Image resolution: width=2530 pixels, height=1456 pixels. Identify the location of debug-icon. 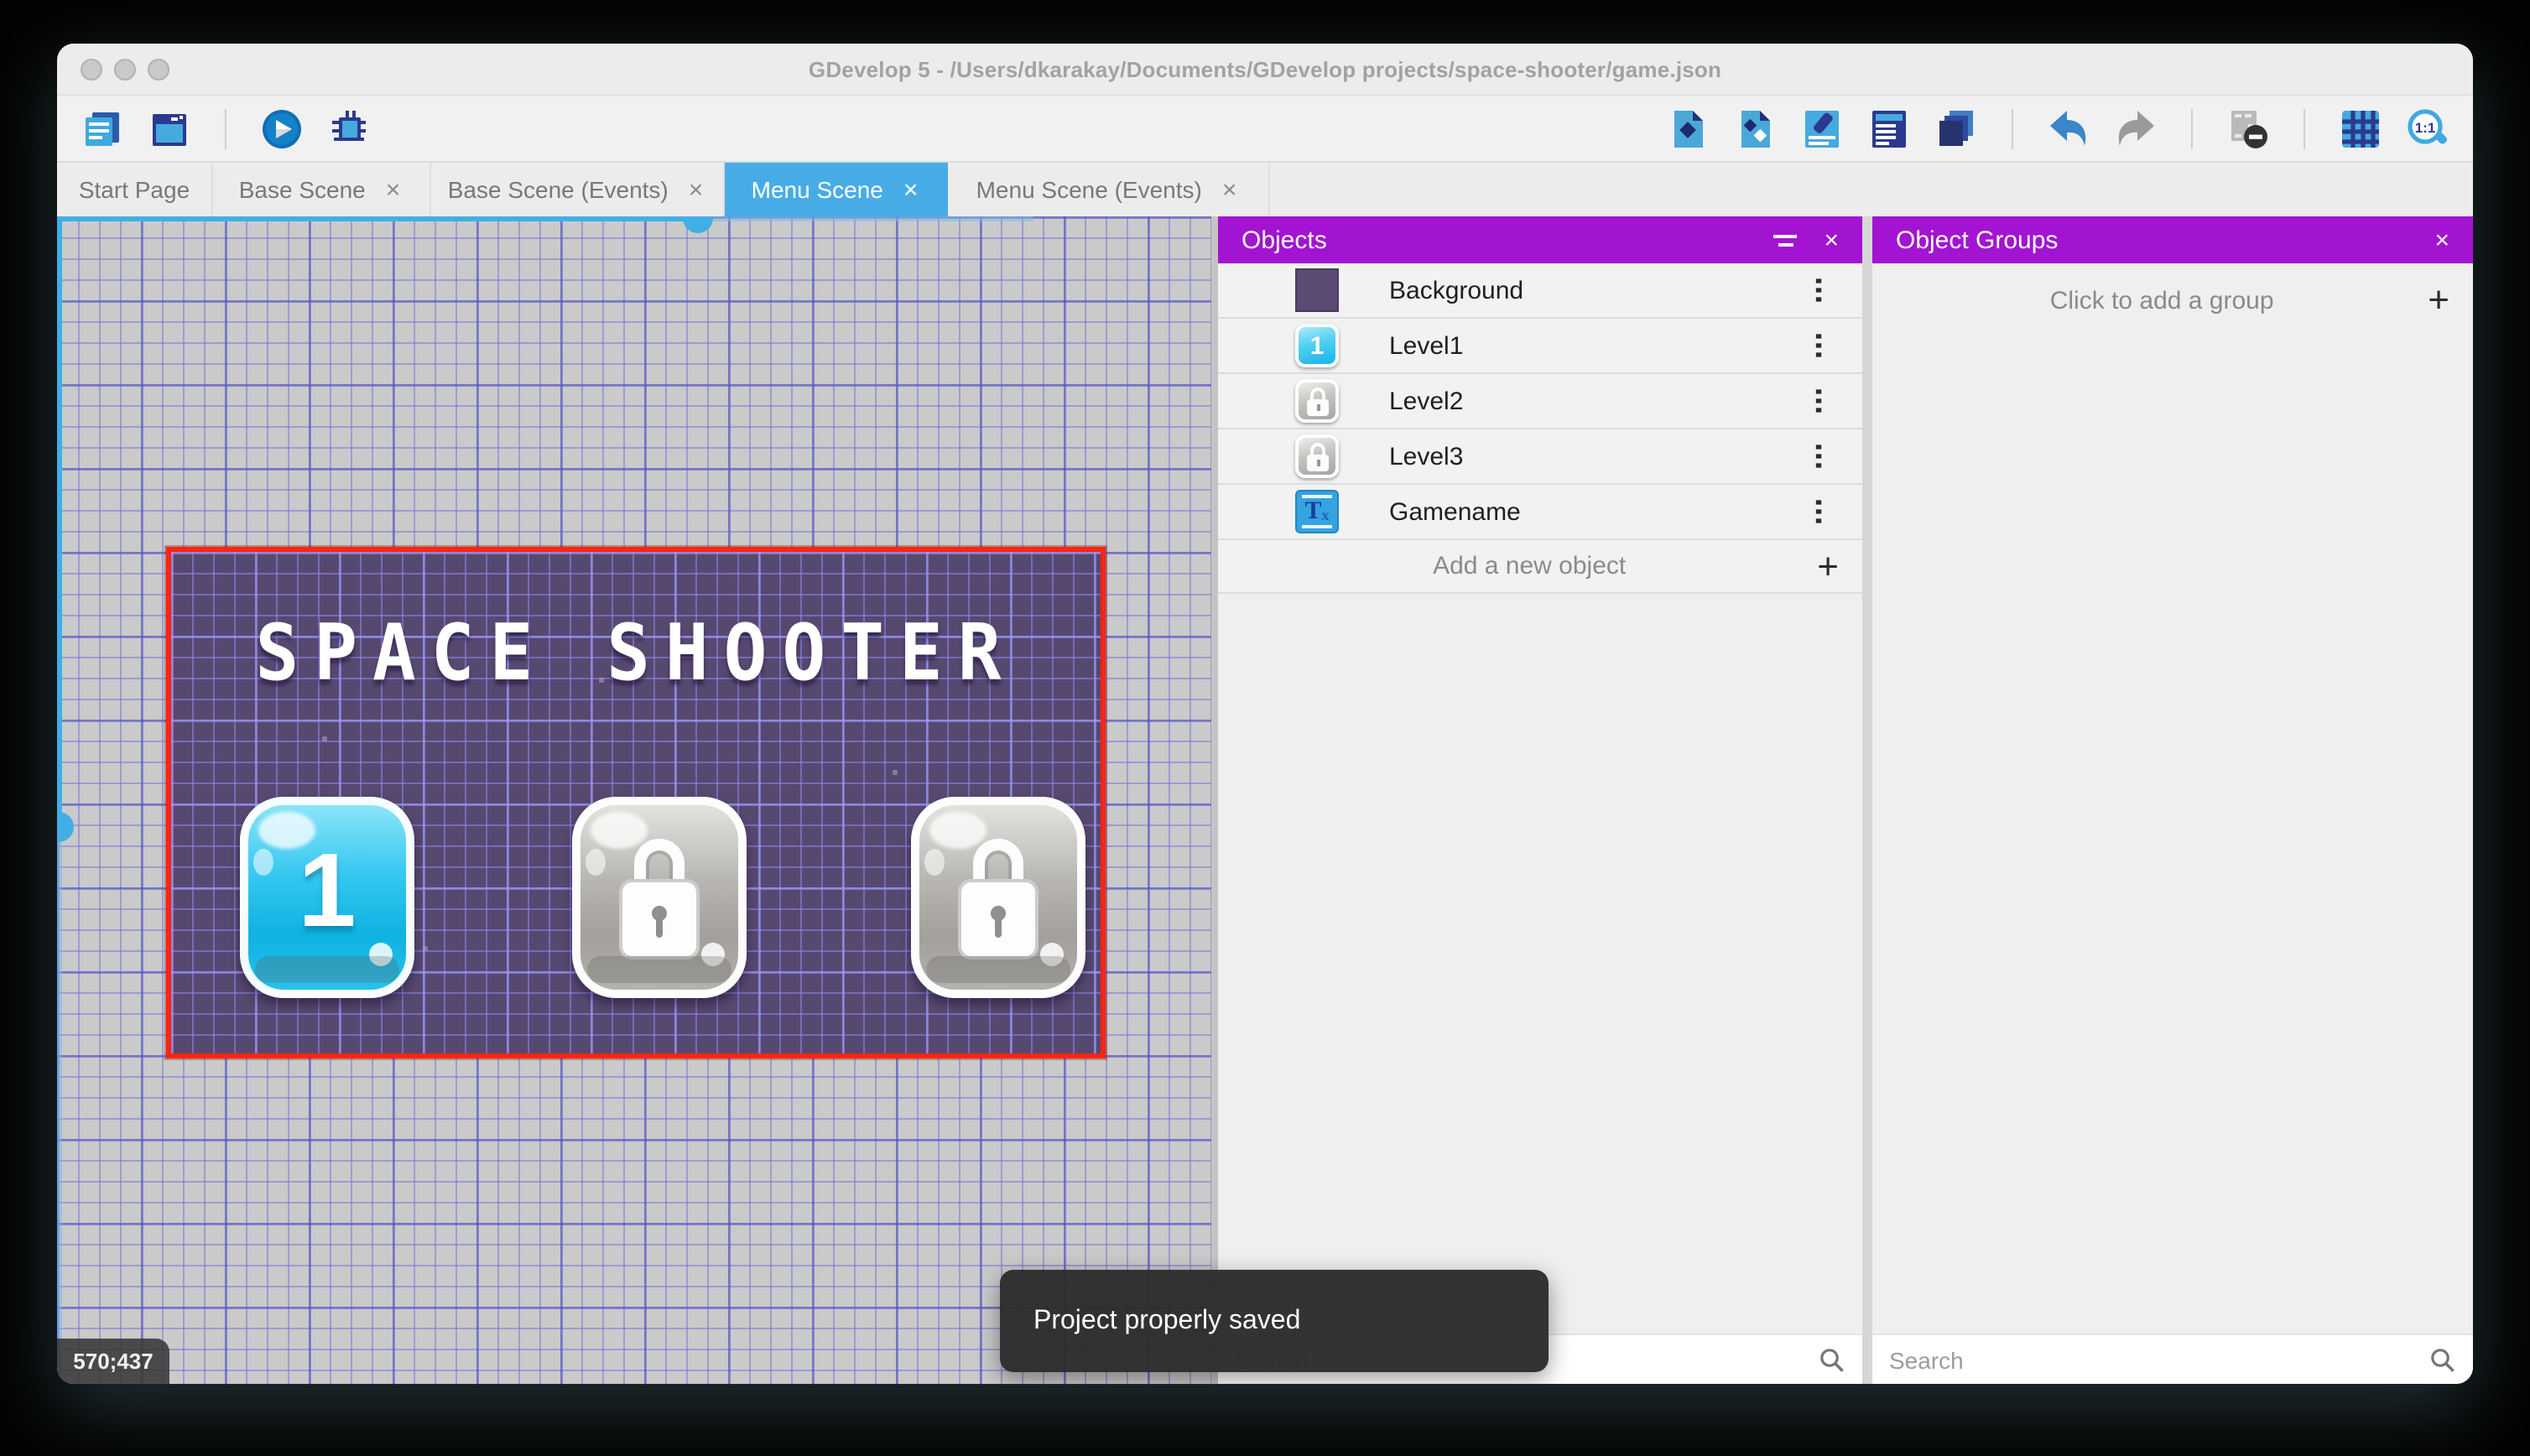
(349, 128).